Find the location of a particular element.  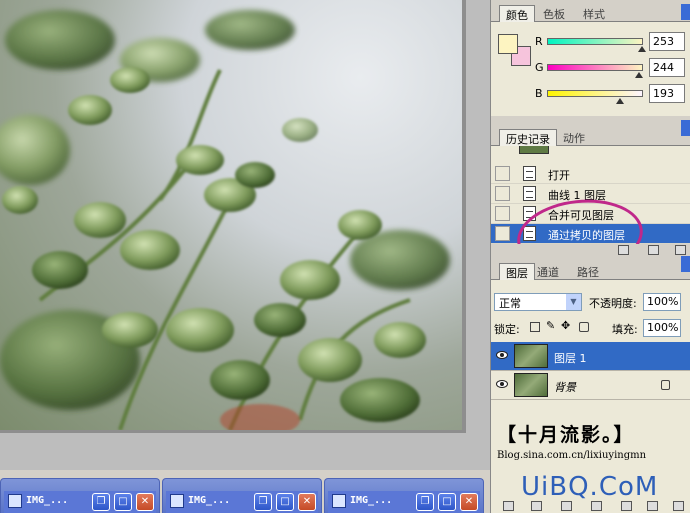

tab-actions: 动作 is located at coordinates (574, 137).